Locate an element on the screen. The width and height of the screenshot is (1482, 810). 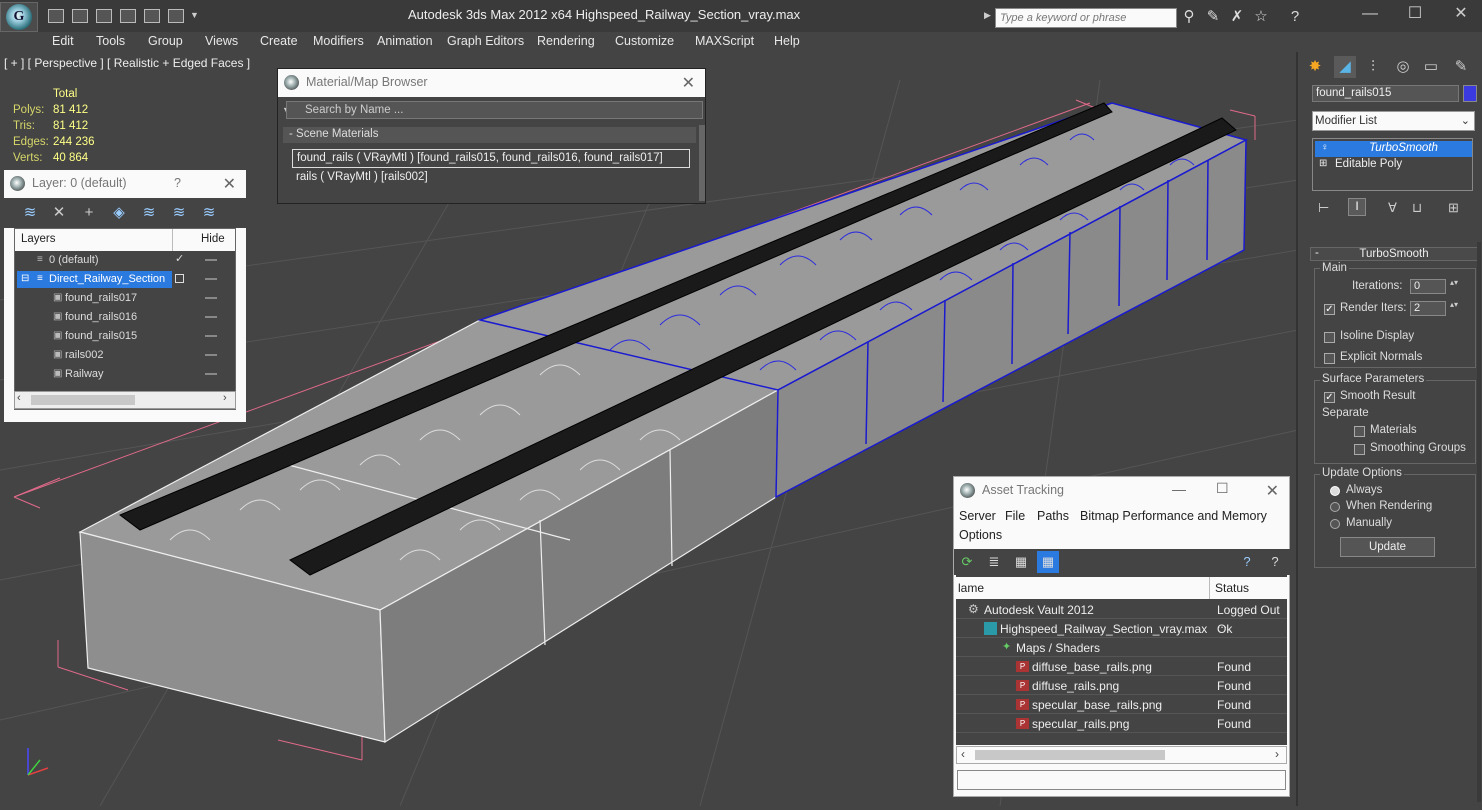
motion-tab-icon: ◎ is located at coordinates (1403, 67).